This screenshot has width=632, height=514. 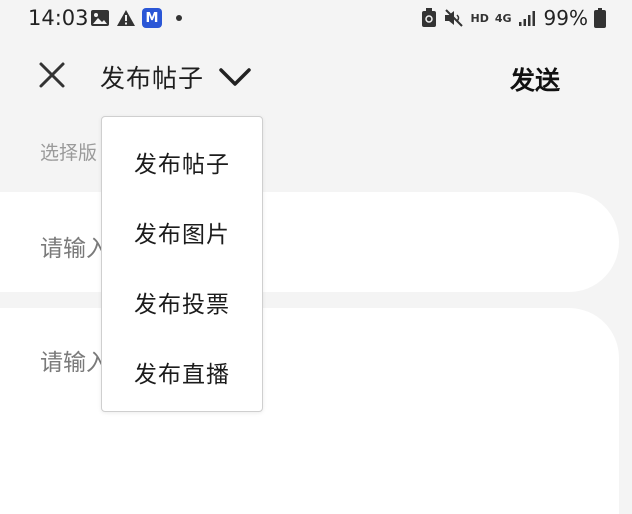 What do you see at coordinates (74, 249) in the screenshot?
I see `title-placeholder: 请输入` at bounding box center [74, 249].